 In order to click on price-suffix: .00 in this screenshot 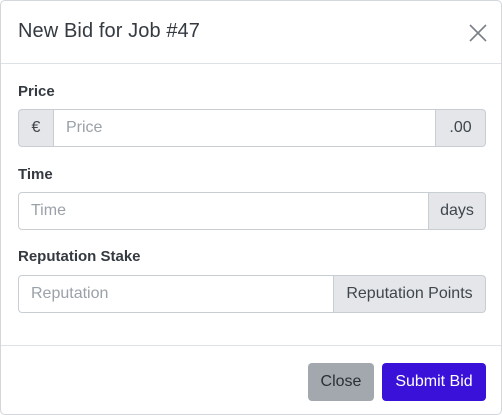, I will do `click(461, 128)`.